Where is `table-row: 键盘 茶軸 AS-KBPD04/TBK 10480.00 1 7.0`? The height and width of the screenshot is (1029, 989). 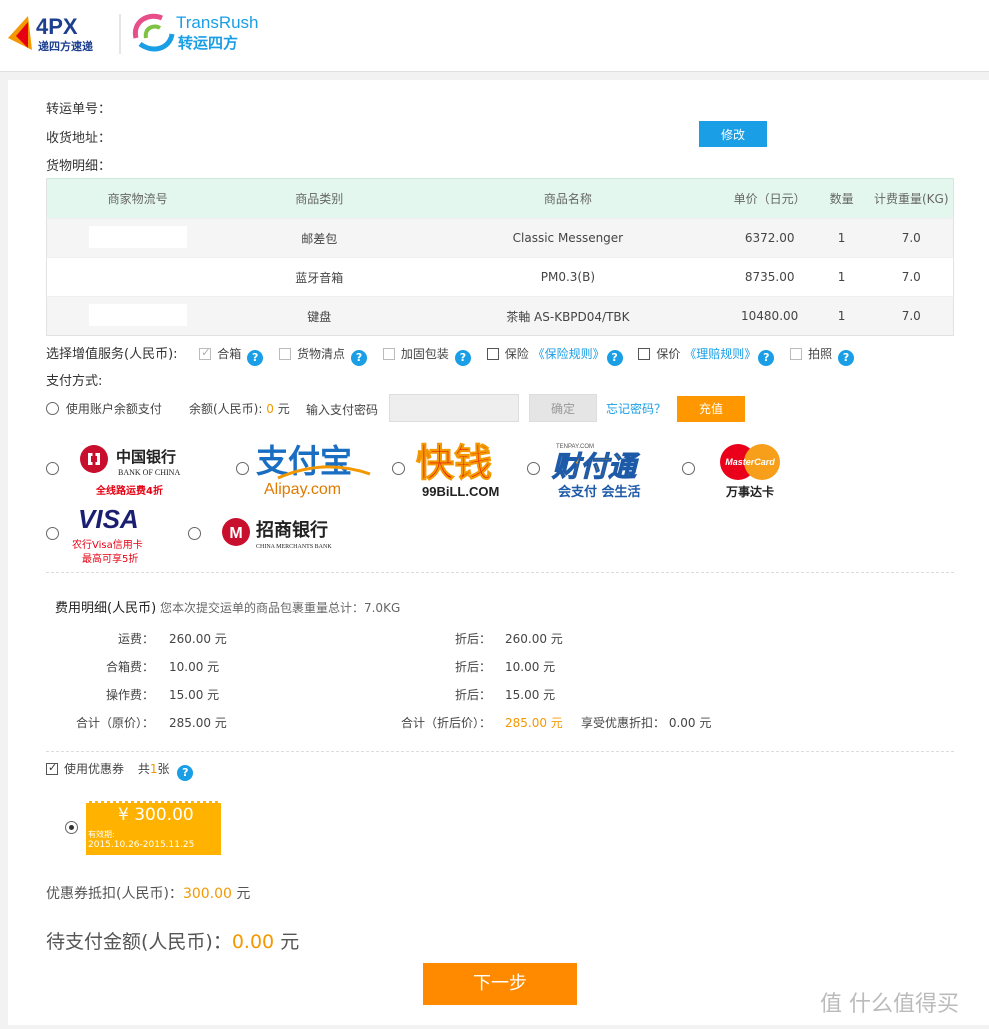 table-row: 键盘 茶軸 AS-KBPD04/TBK 10480.00 1 7.0 is located at coordinates (500, 316).